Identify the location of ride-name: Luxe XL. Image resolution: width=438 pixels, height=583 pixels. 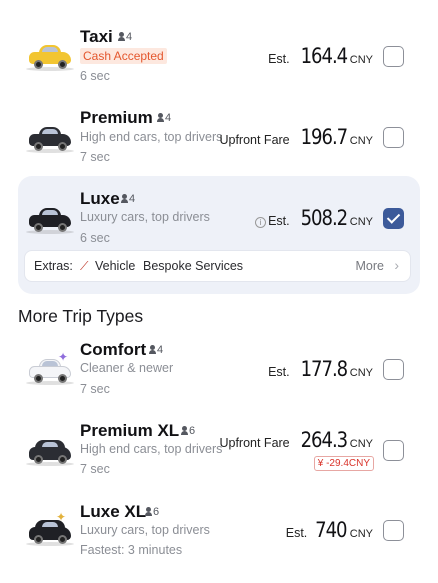
(113, 511).